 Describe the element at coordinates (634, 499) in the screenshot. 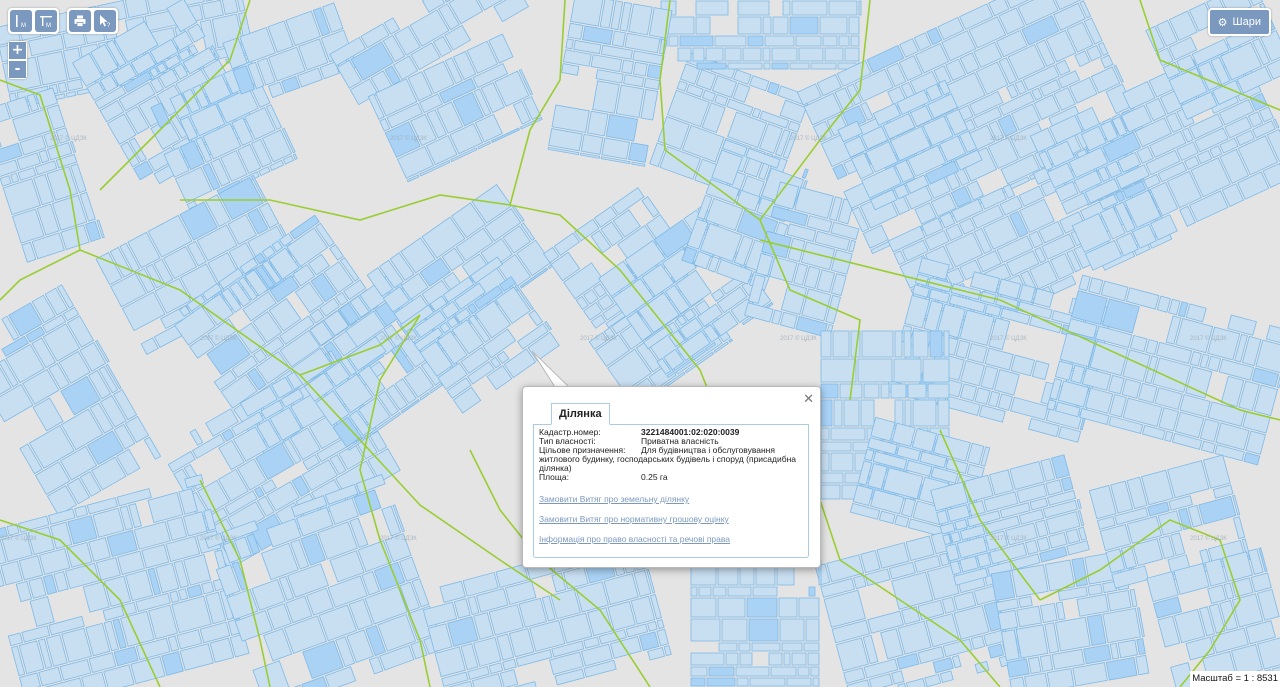

I see `order-parcel-extract-link: Замовити Витяг про земельну ділянку` at that location.